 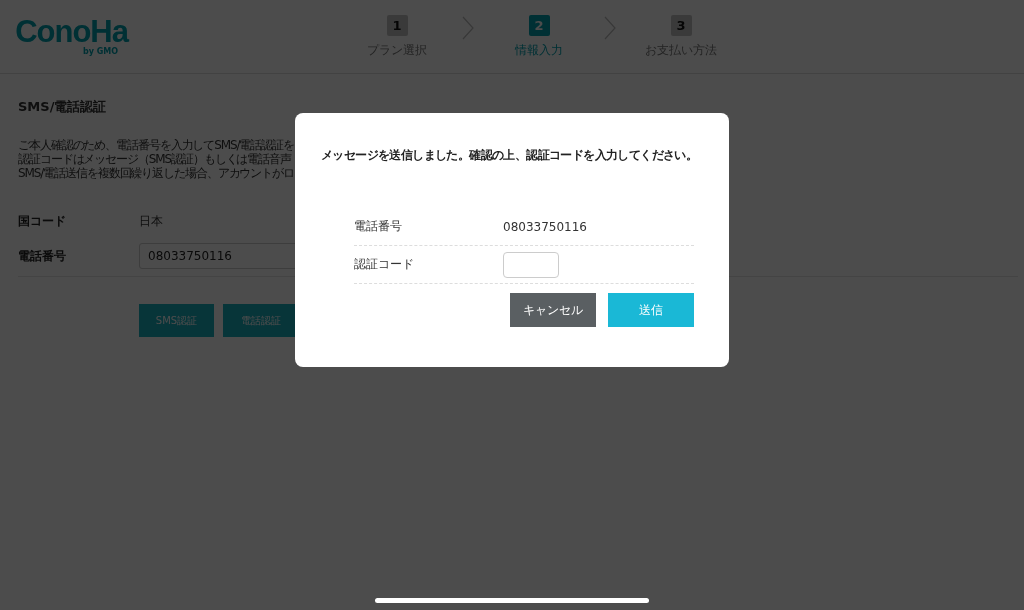 What do you see at coordinates (545, 226) in the screenshot?
I see `row-value: 08033750116` at bounding box center [545, 226].